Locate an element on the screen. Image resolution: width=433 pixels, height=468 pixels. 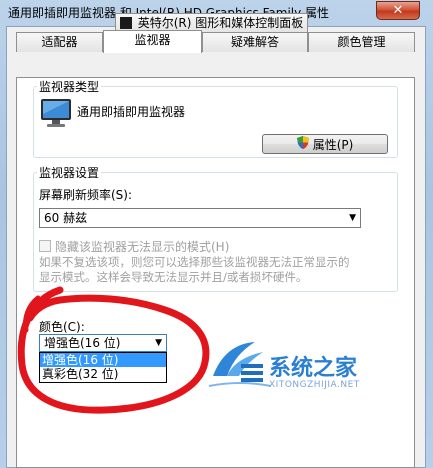
warning-text-line2: 显示模式。这样会导致无法显示并且/或者损坏硬件。 is located at coordinates (173, 277).